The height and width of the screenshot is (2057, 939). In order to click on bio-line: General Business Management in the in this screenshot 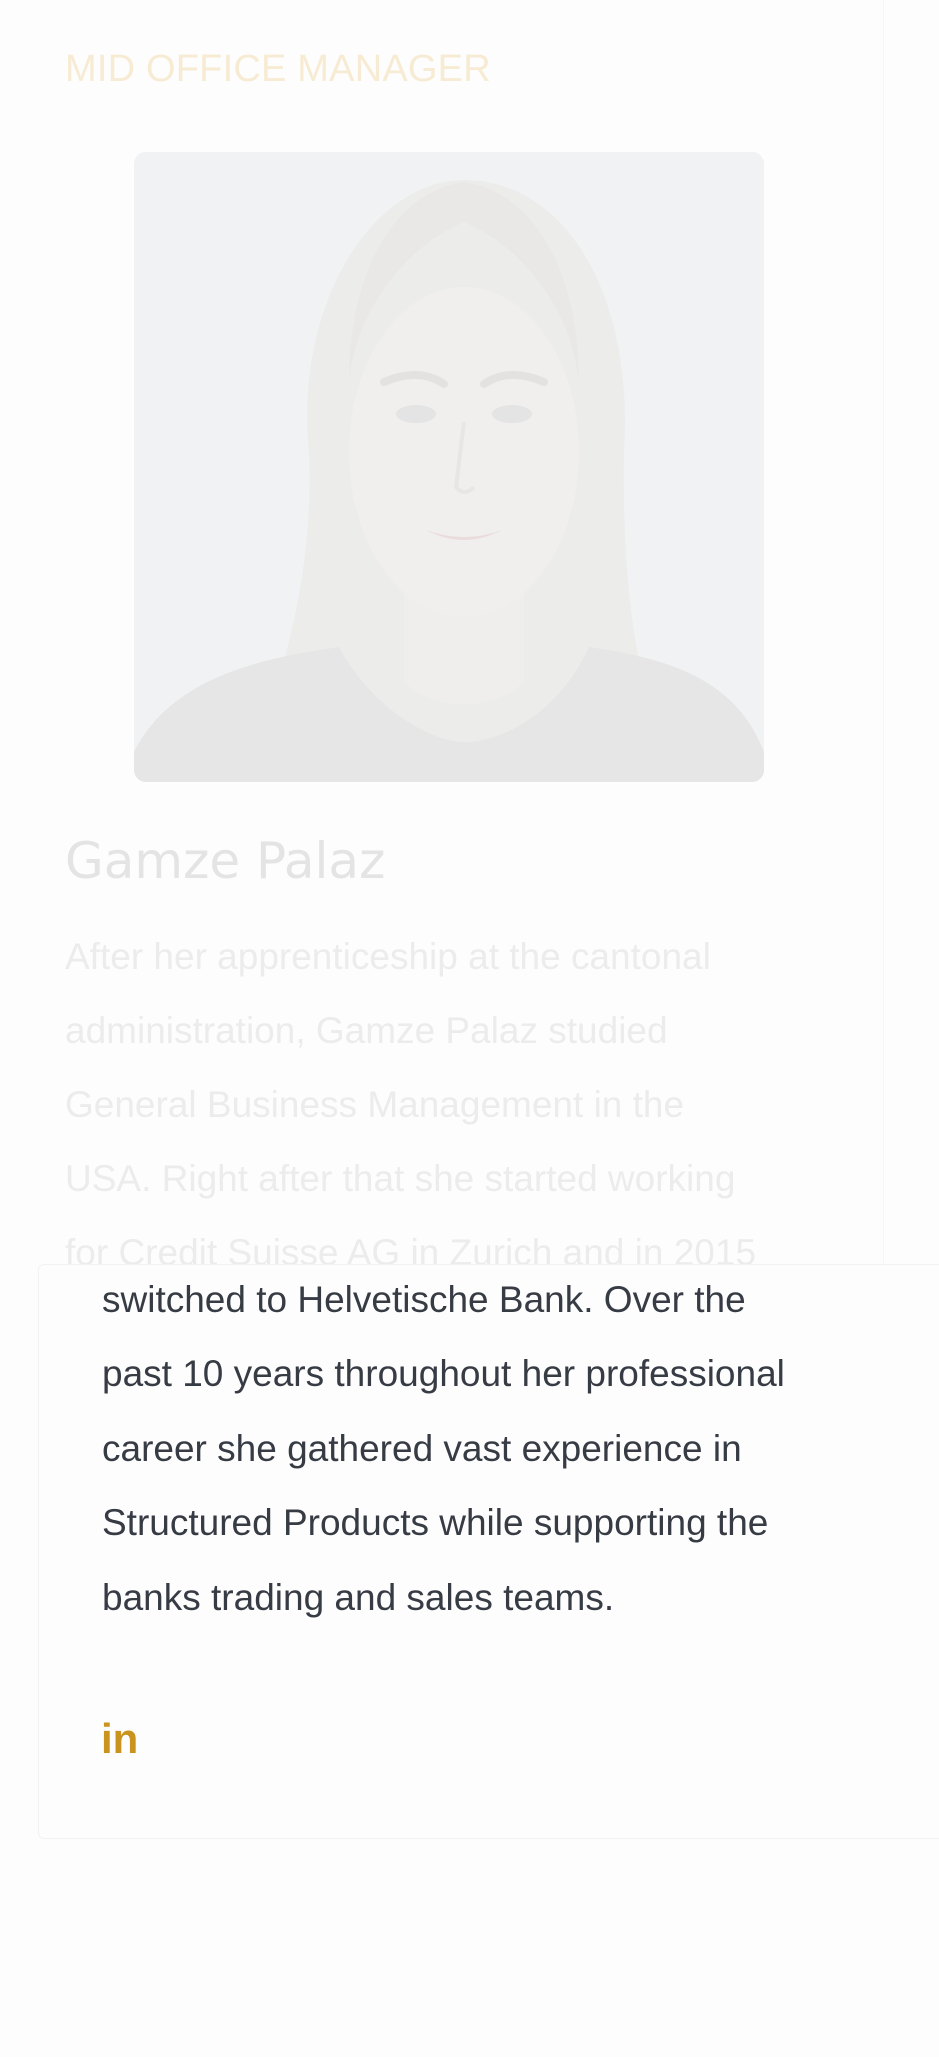, I will do `click(375, 1104)`.